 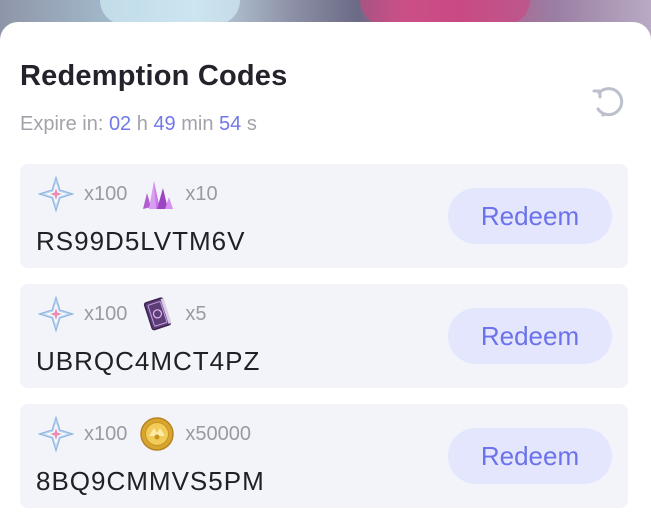 What do you see at coordinates (150, 481) in the screenshot?
I see `redemption-code: 8BQ9CMMVS5PM` at bounding box center [150, 481].